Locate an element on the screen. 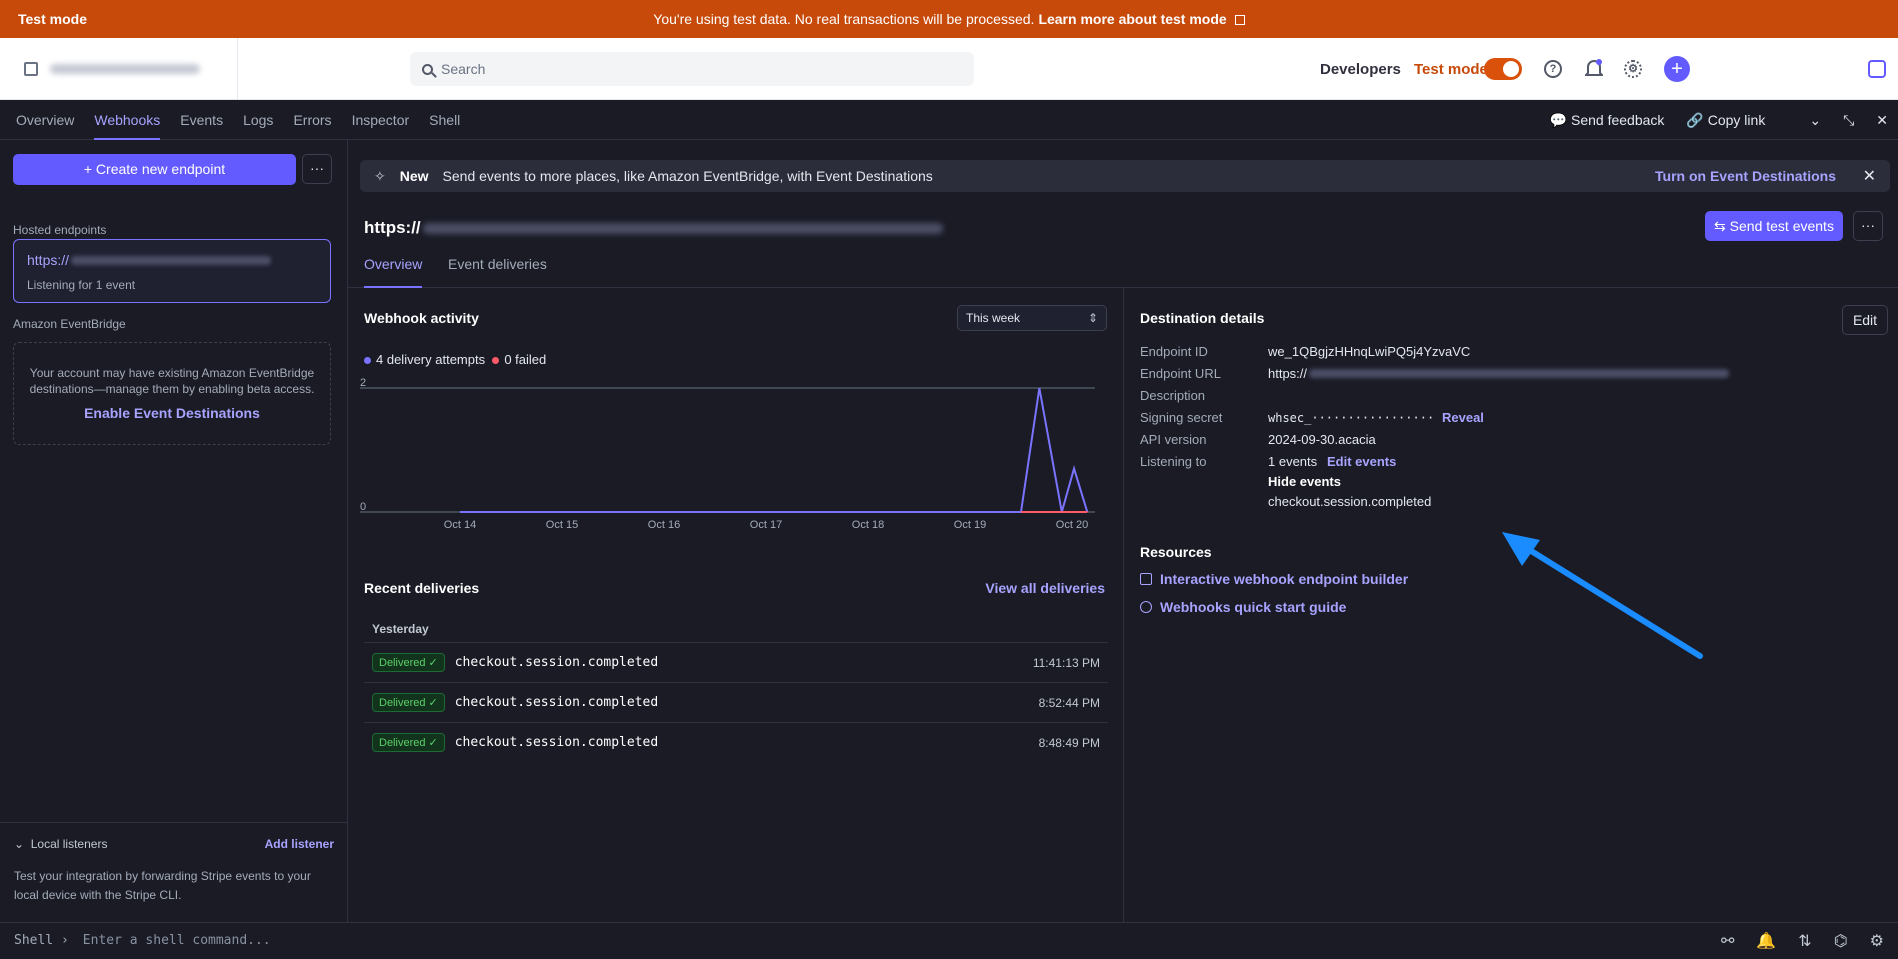  local-listeners-toggle: ⌄ Local listeners is located at coordinates (60, 844).